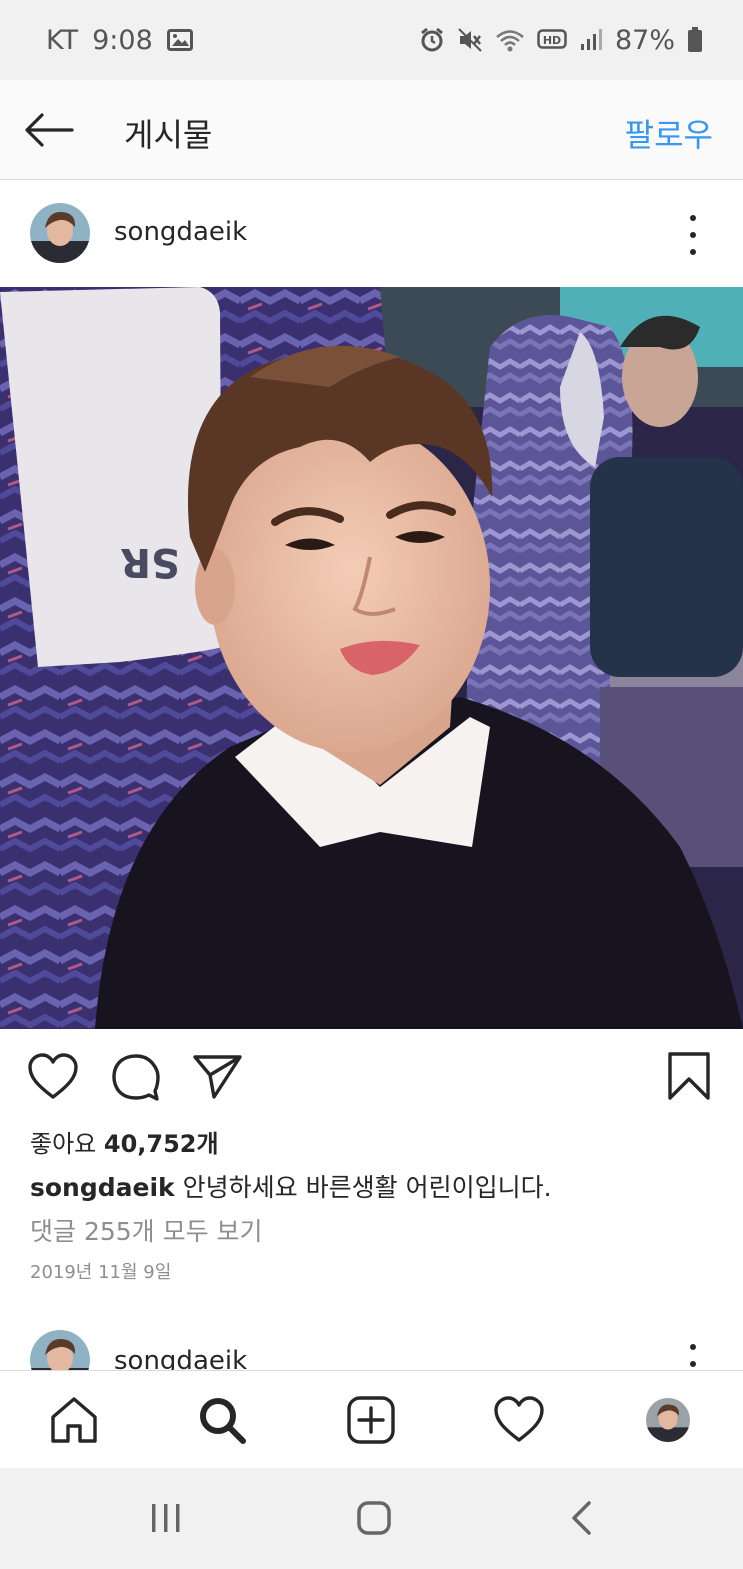 Image resolution: width=743 pixels, height=1569 pixels. Describe the element at coordinates (74, 1420) in the screenshot. I see `home-icon` at that location.